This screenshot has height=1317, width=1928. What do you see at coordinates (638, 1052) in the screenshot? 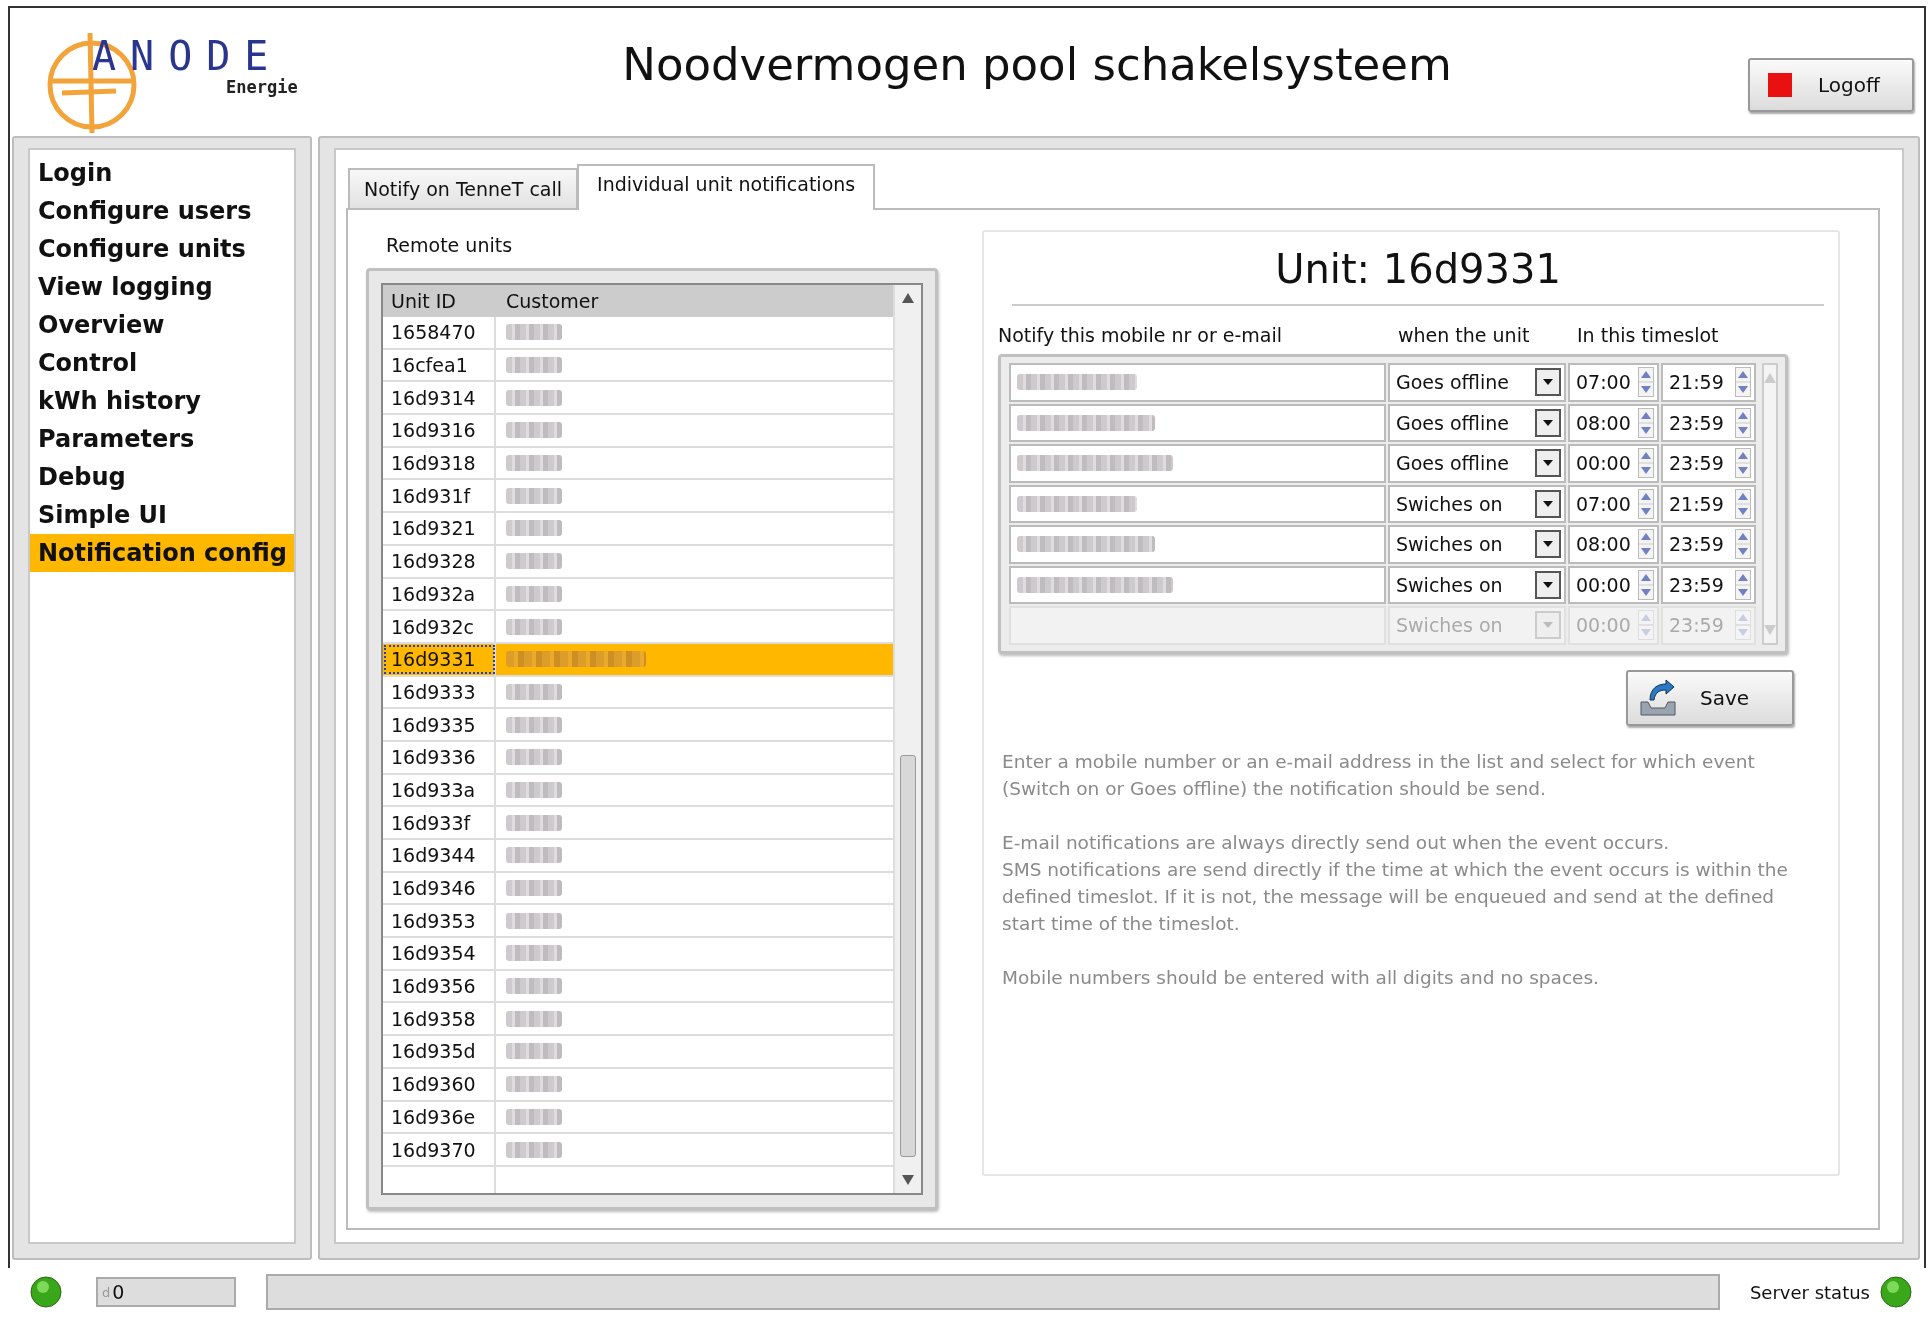
I see `table-row: 16d935d` at bounding box center [638, 1052].